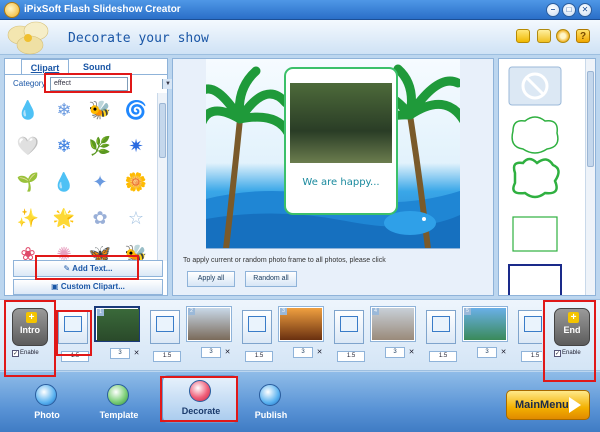  Describe the element at coordinates (136, 182) in the screenshot. I see `clipart-item: 🌼` at that location.